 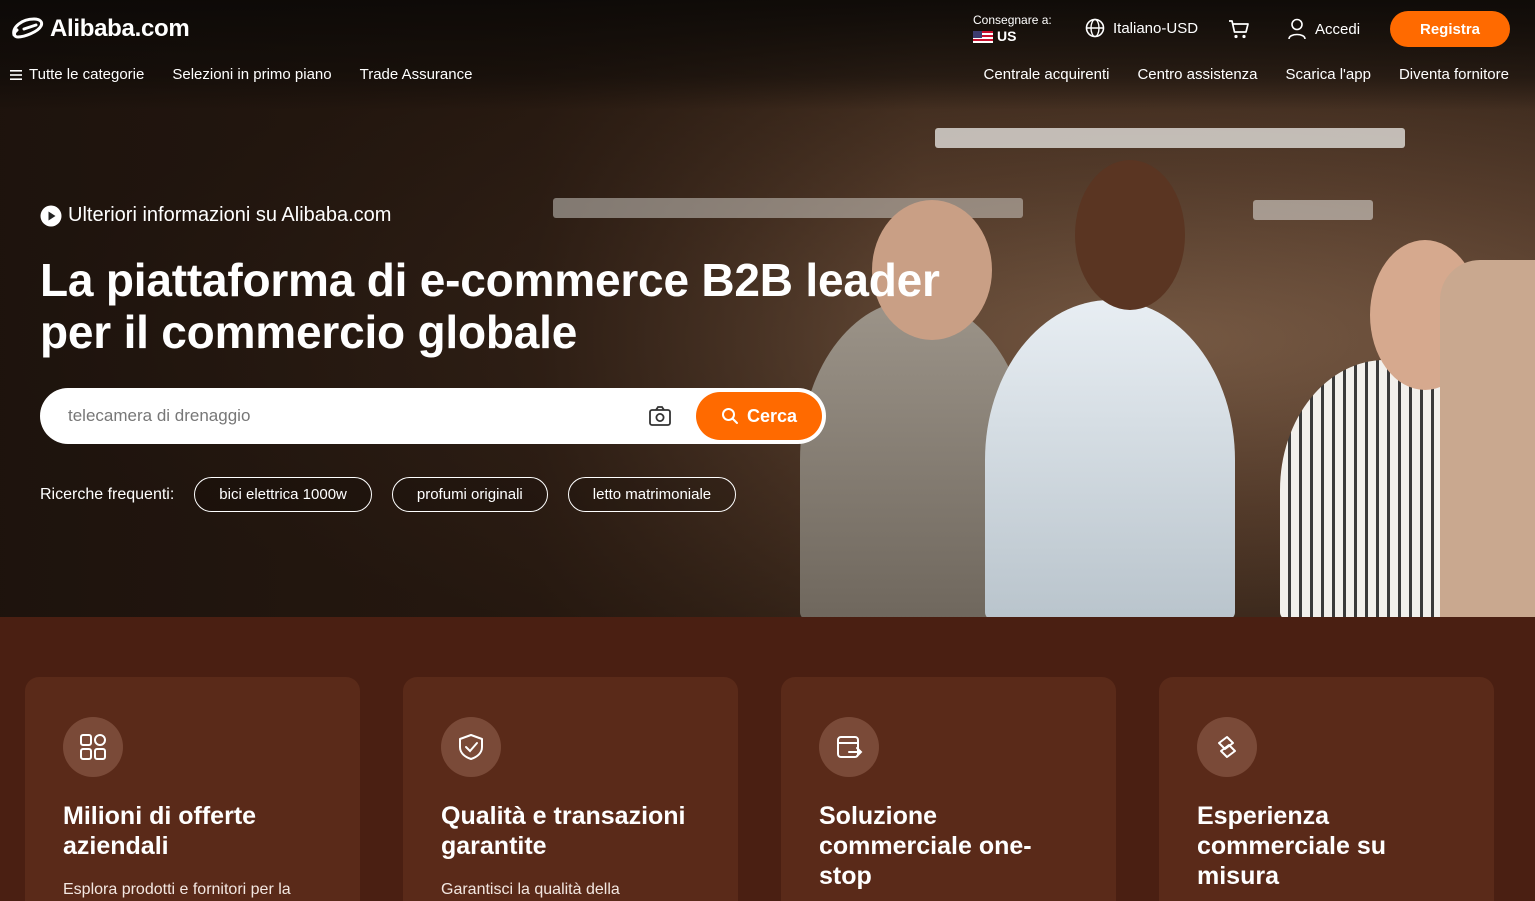 I want to click on frequent-searches-label: Ricerche frequenti:, so click(x=107, y=494).